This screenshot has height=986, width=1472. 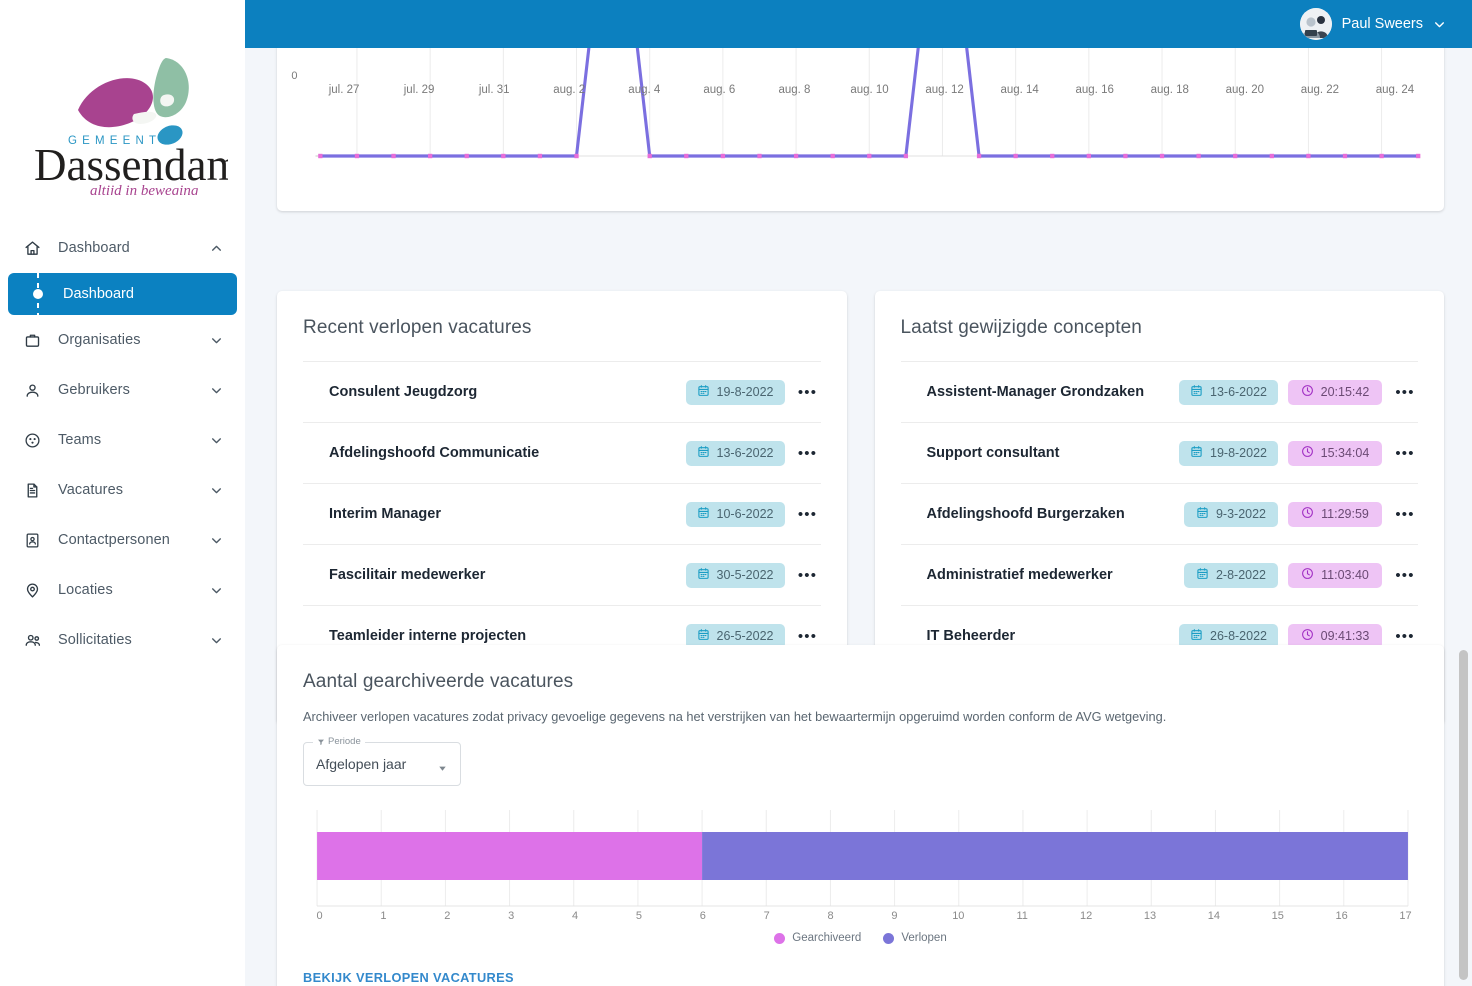 What do you see at coordinates (1035, 392) in the screenshot?
I see `row-title: Assistent-Manager Grondzaken` at bounding box center [1035, 392].